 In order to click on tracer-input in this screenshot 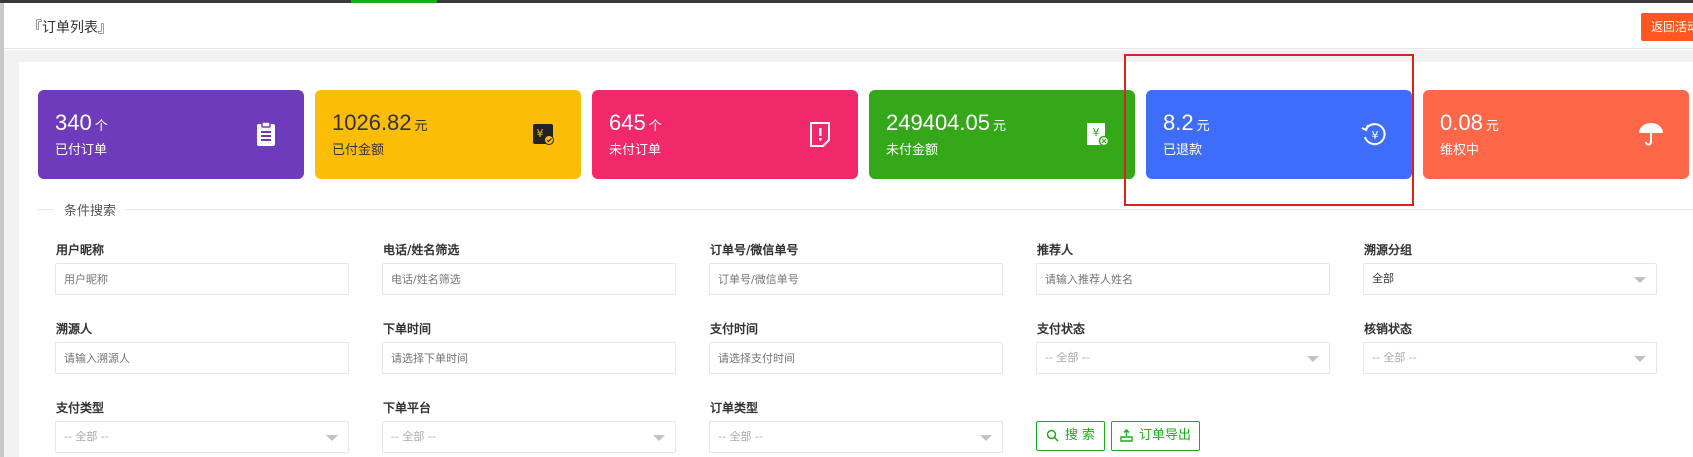, I will do `click(202, 358)`.